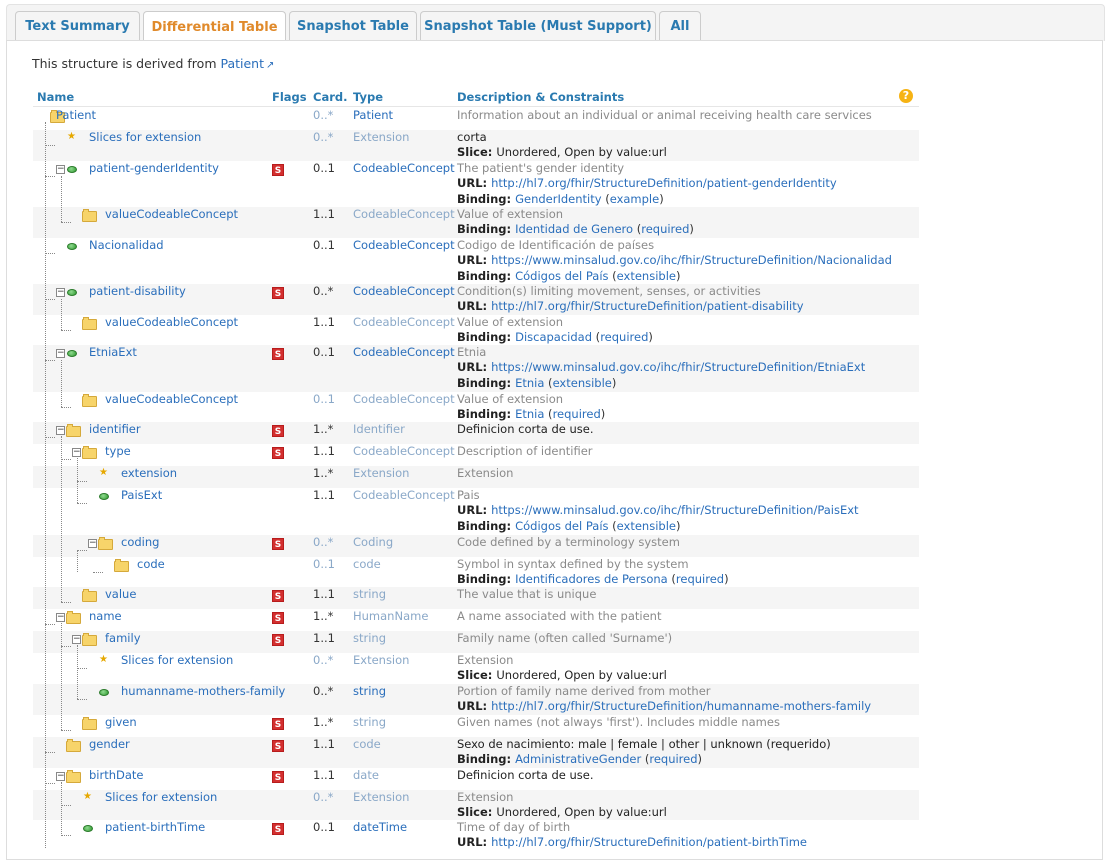 The width and height of the screenshot is (1114, 860). I want to click on element-name-link: EtniaExt, so click(113, 352).